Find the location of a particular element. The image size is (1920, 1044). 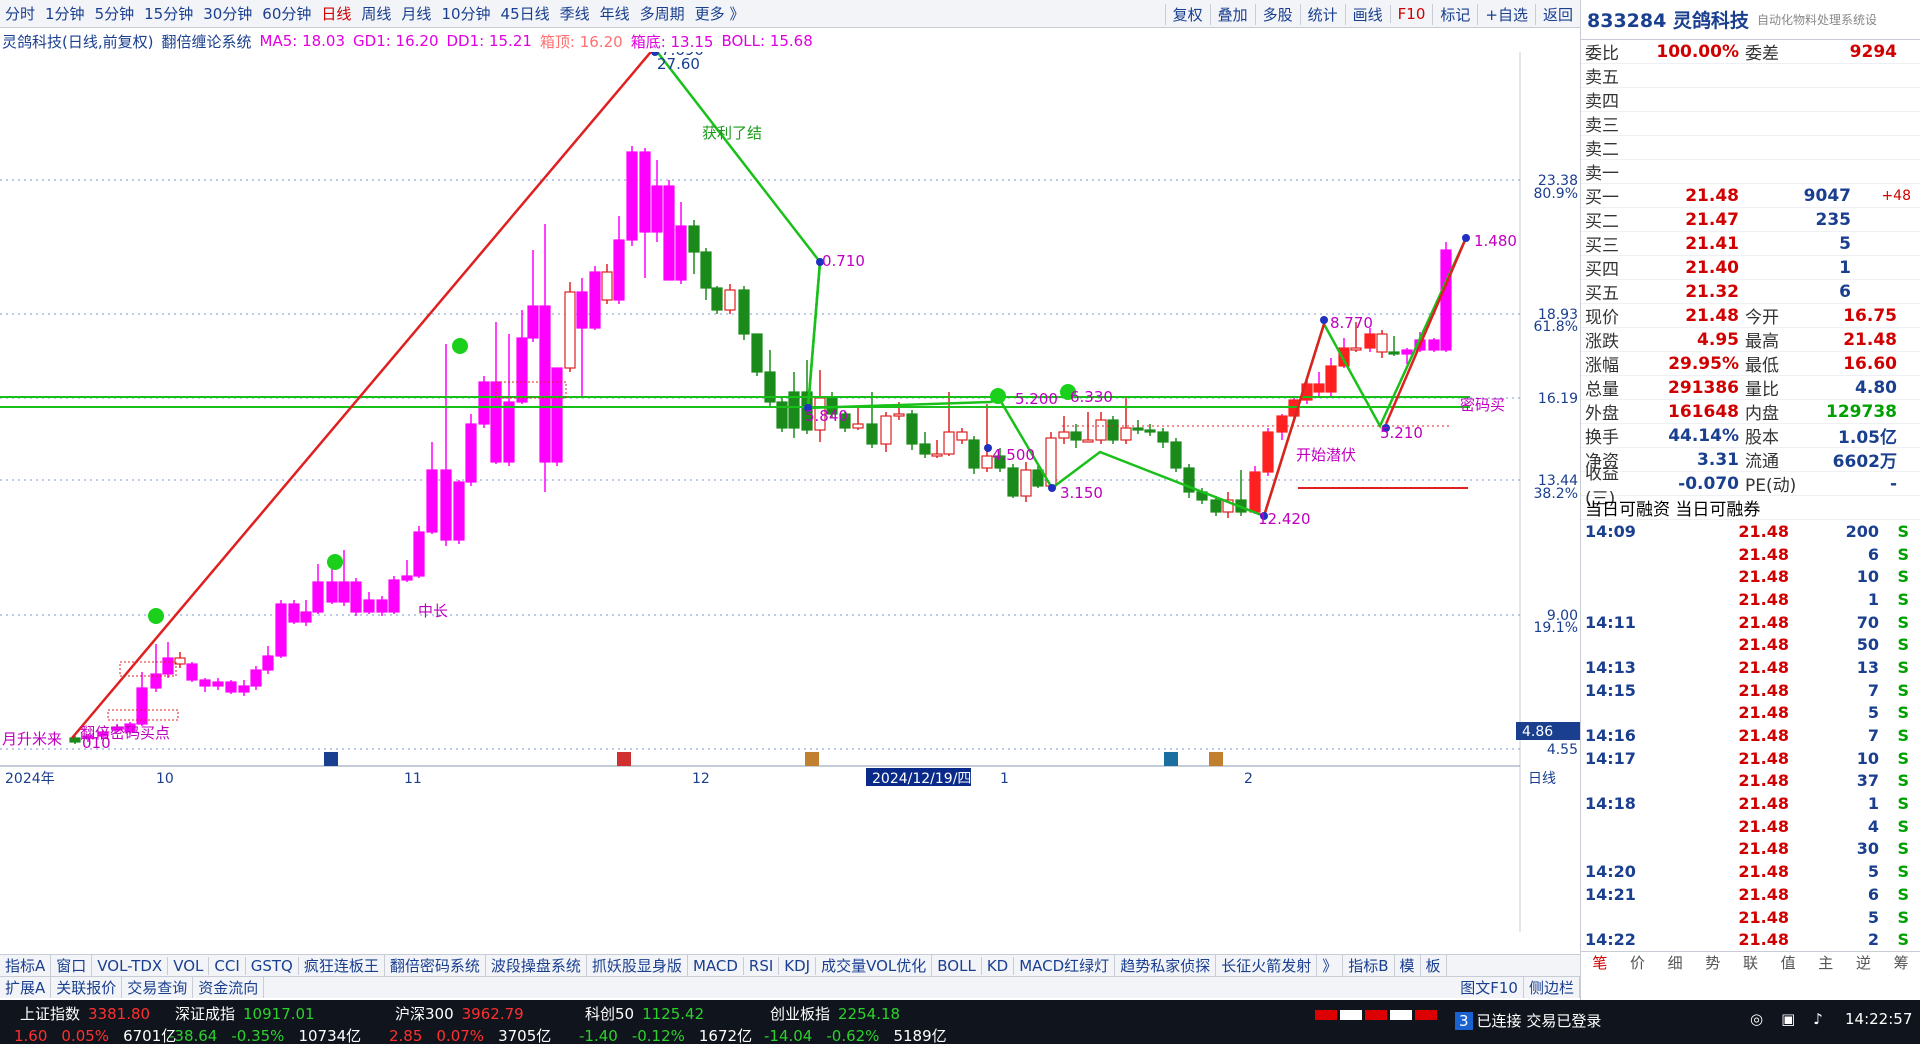

indicator-tab-22: 板 is located at coordinates (1434, 965).